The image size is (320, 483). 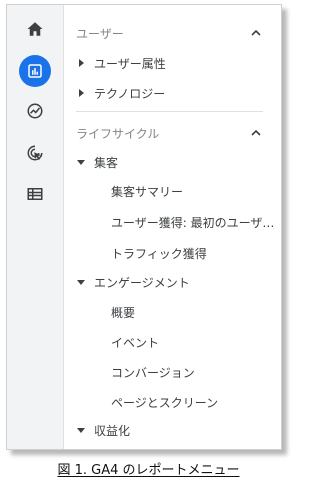 I want to click on menu-subitem-label: ページとスクリーン, so click(x=165, y=402).